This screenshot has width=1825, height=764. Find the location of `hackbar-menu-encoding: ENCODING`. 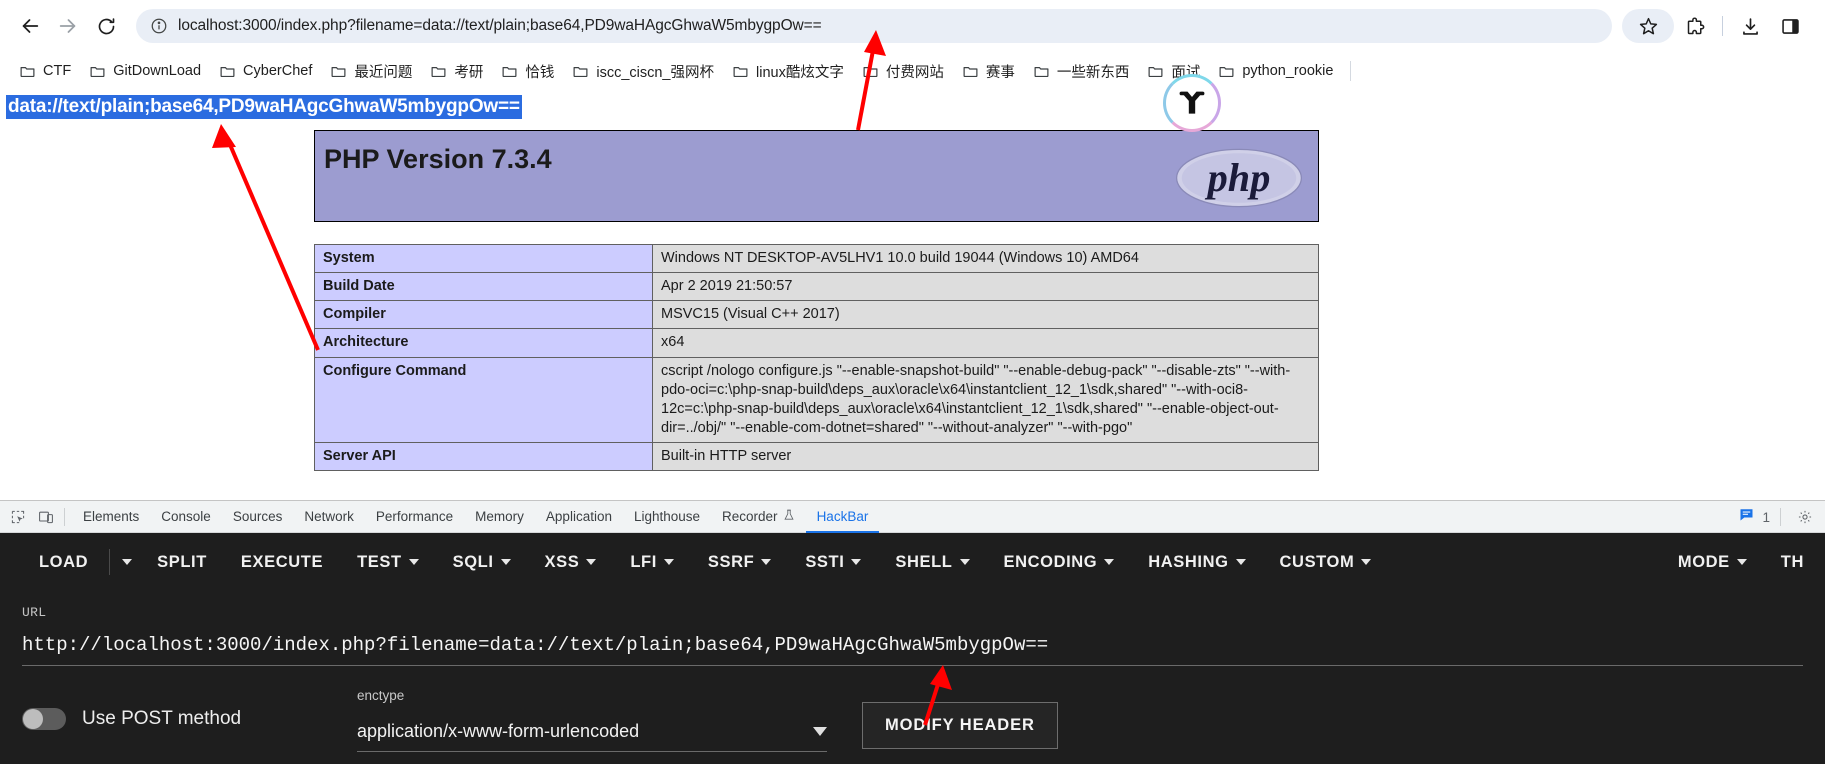

hackbar-menu-encoding: ENCODING is located at coordinates (1059, 562).